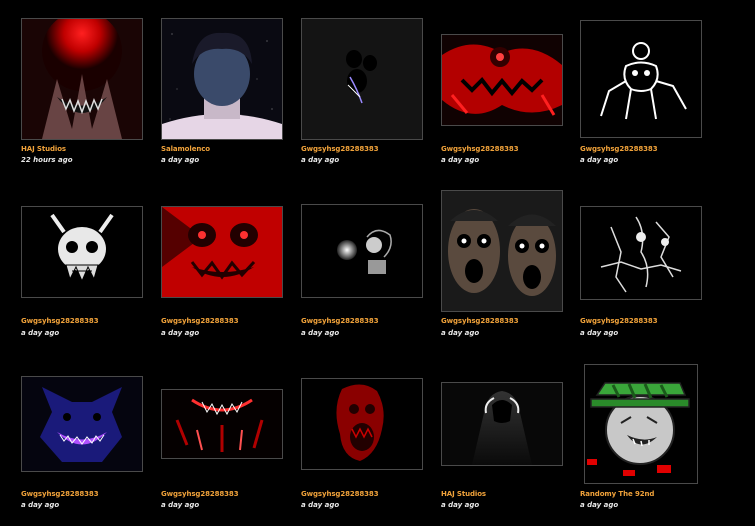 This screenshot has width=755, height=526. Describe the element at coordinates (617, 494) in the screenshot. I see `author-name: Randomy The 92nd` at that location.